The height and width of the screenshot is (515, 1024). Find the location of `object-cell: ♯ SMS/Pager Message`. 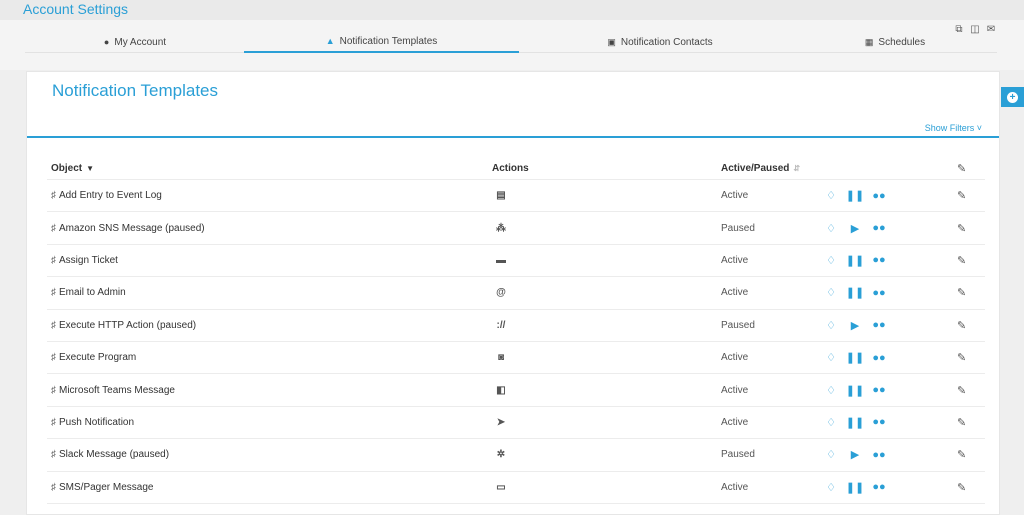

object-cell: ♯ SMS/Pager Message is located at coordinates (102, 487).